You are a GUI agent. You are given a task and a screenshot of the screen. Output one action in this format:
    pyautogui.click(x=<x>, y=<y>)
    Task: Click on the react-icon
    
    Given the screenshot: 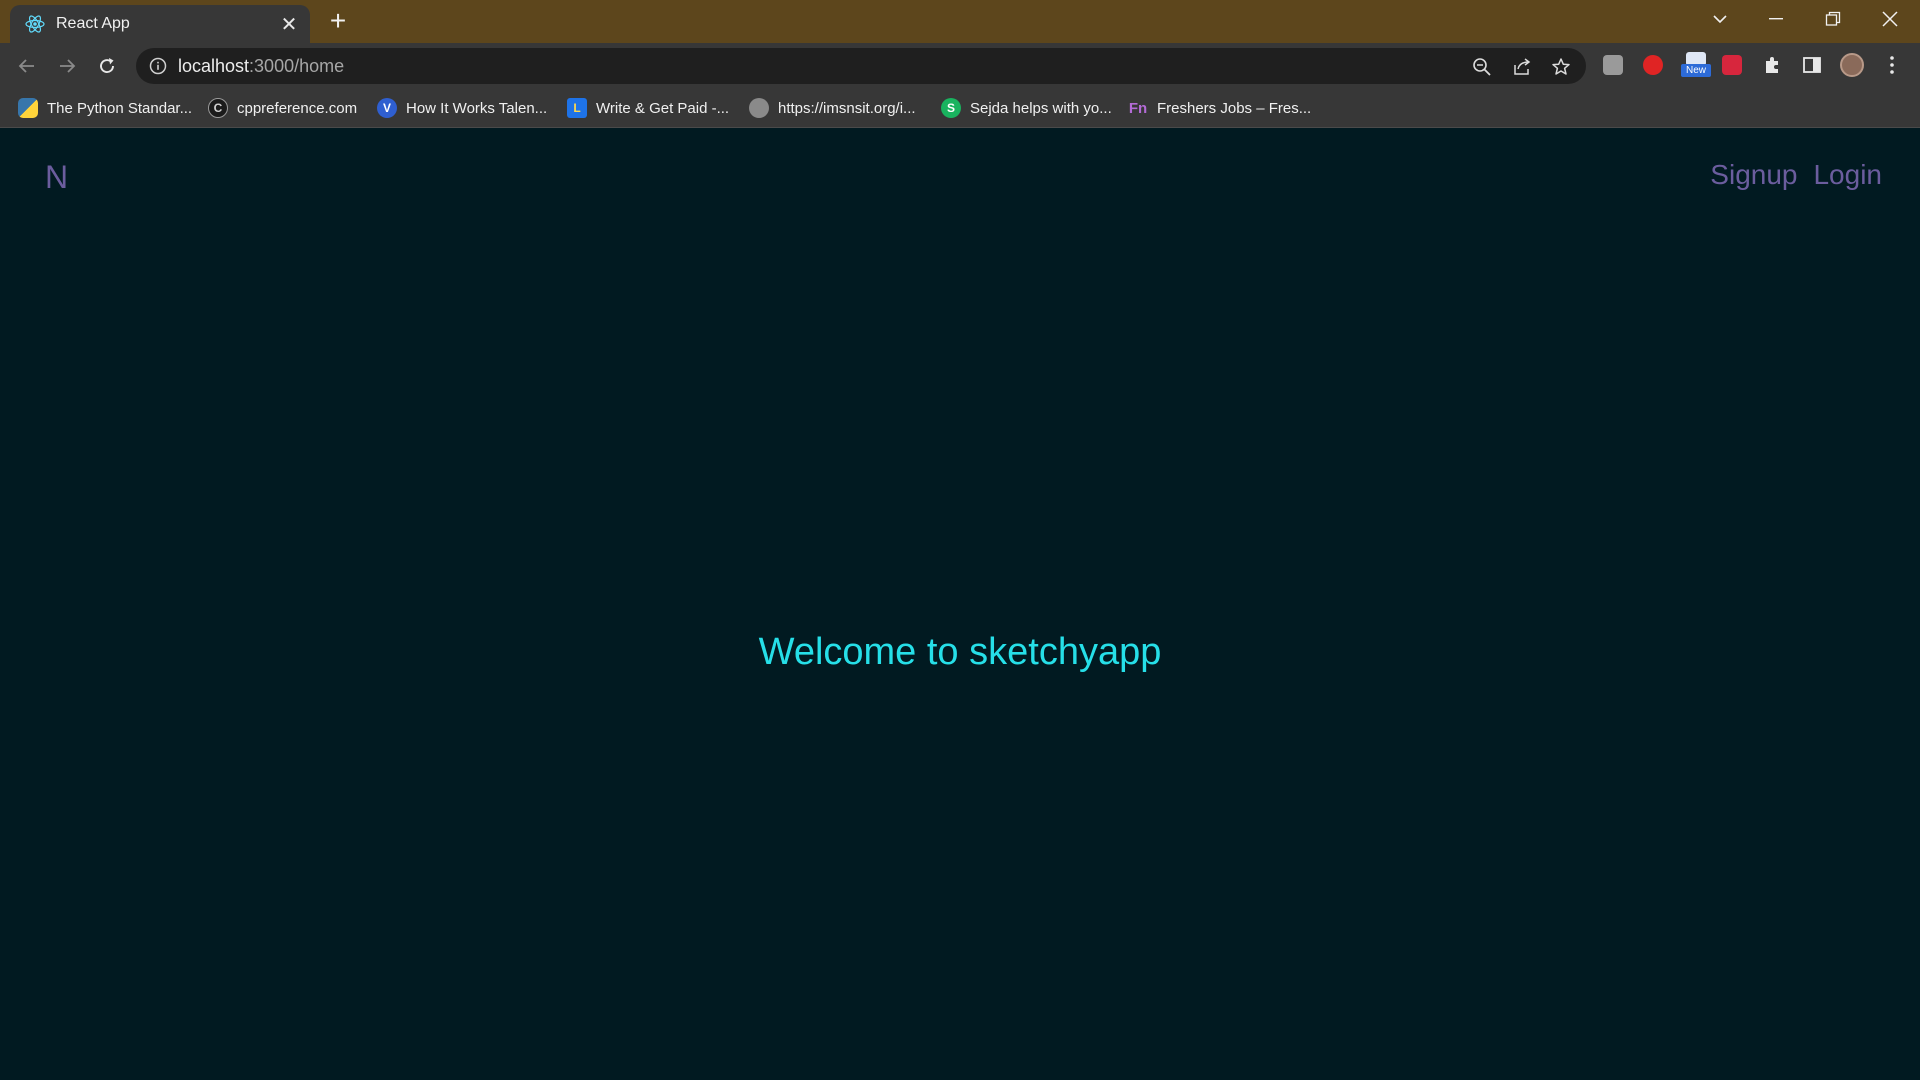 What is the action you would take?
    pyautogui.click(x=35, y=24)
    